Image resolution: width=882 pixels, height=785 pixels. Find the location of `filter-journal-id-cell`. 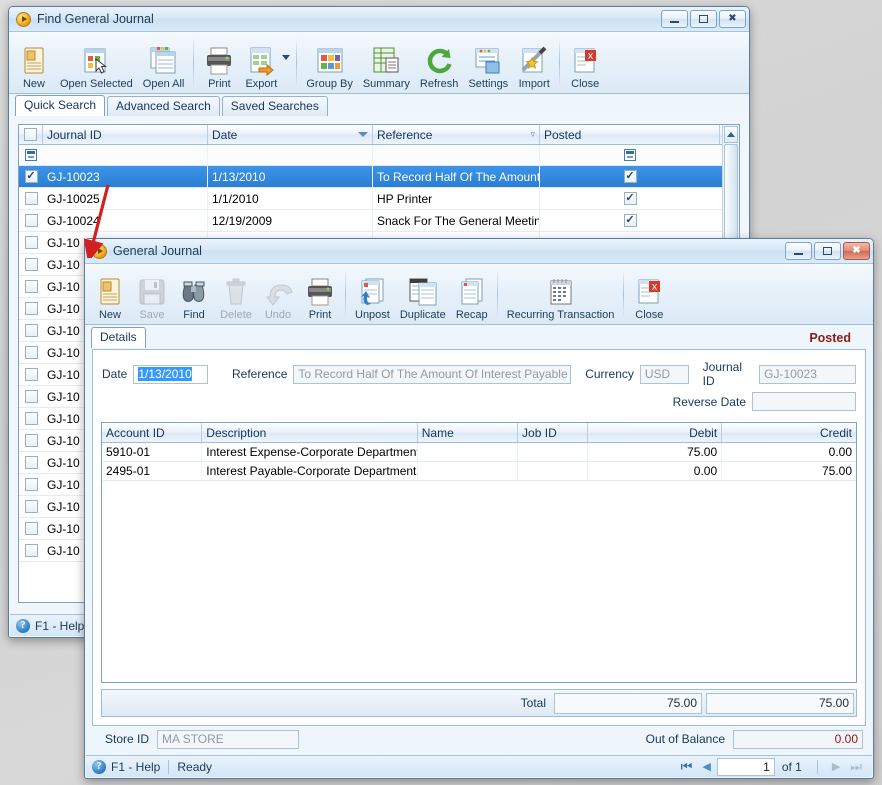

filter-journal-id-cell is located at coordinates (125, 155).